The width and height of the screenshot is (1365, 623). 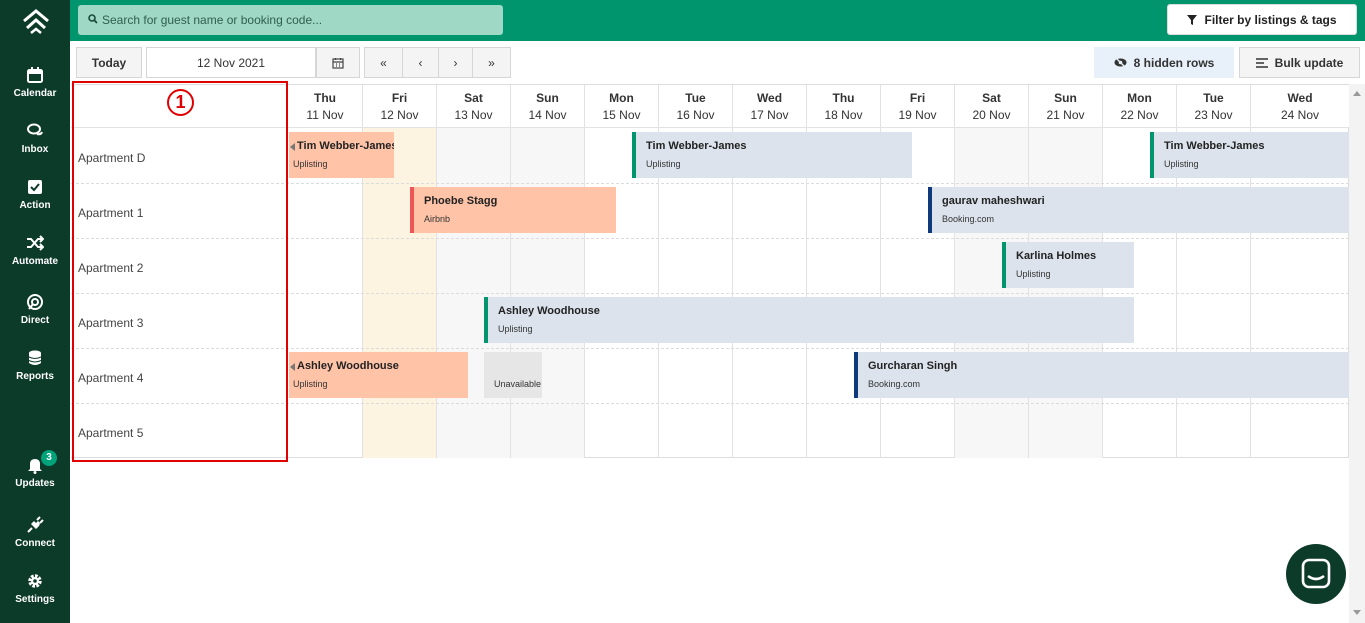 I want to click on scroll-down-icon, so click(x=1357, y=612).